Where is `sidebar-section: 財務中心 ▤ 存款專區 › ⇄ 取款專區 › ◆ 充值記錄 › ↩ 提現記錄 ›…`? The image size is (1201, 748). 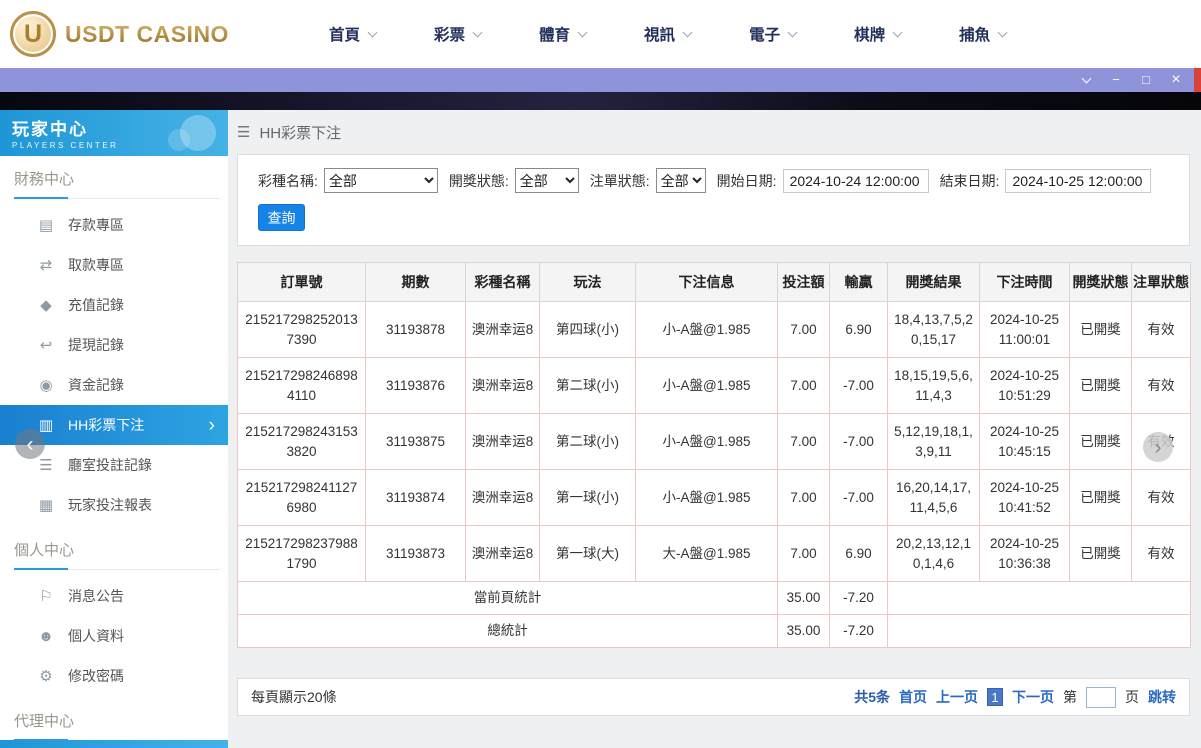 sidebar-section: 財務中心 ▤ 存款專區 › ⇄ 取款專區 › ◆ 充值記錄 › ↩ 提現記錄 ›… is located at coordinates (114, 347).